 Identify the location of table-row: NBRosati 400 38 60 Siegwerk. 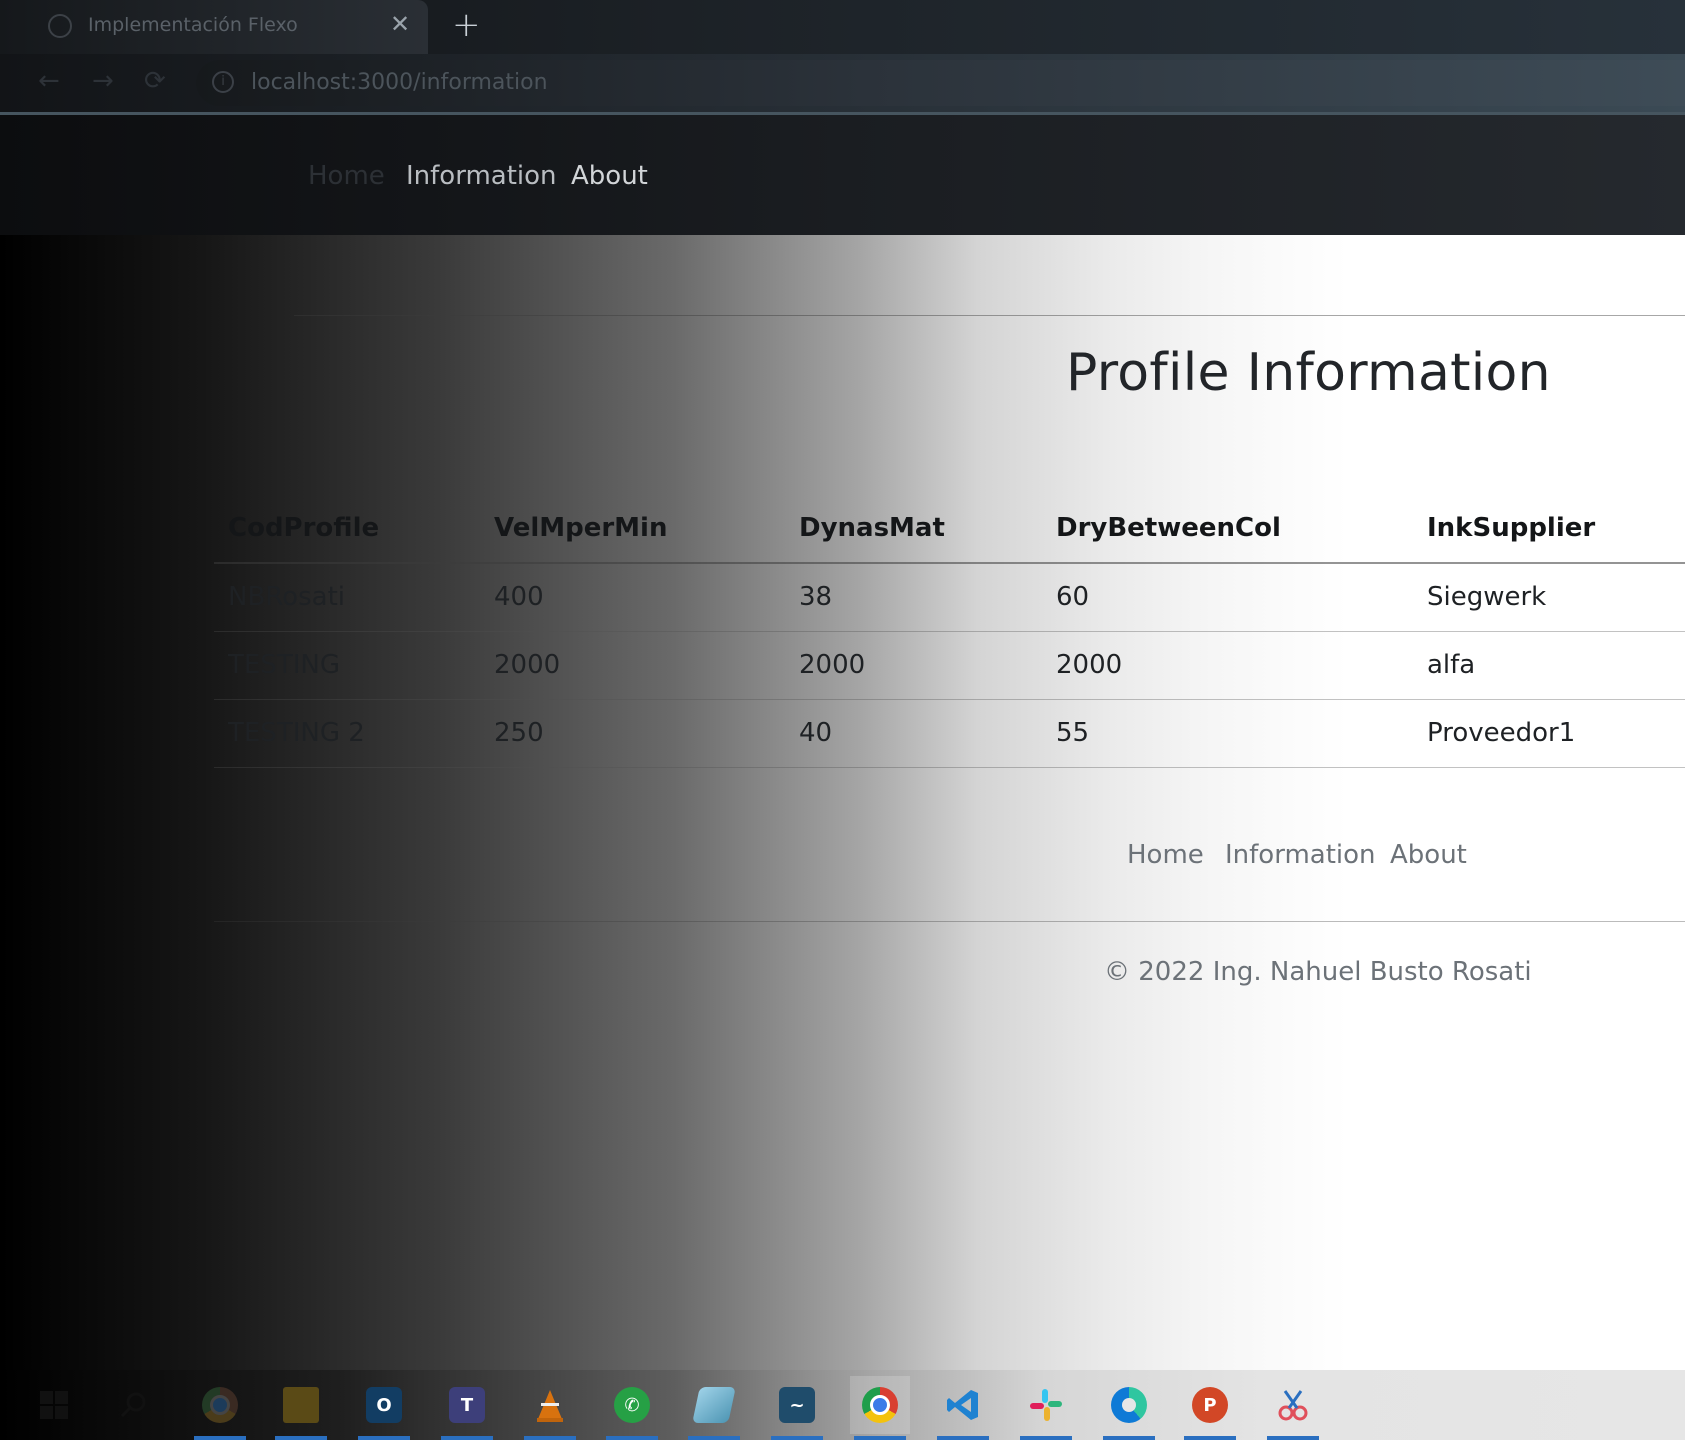
(949, 597).